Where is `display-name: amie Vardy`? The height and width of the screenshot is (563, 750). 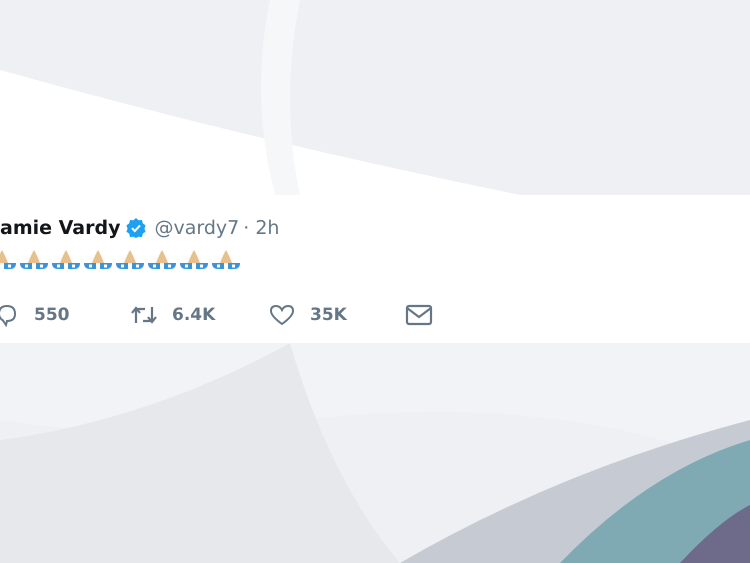 display-name: amie Vardy is located at coordinates (60, 228).